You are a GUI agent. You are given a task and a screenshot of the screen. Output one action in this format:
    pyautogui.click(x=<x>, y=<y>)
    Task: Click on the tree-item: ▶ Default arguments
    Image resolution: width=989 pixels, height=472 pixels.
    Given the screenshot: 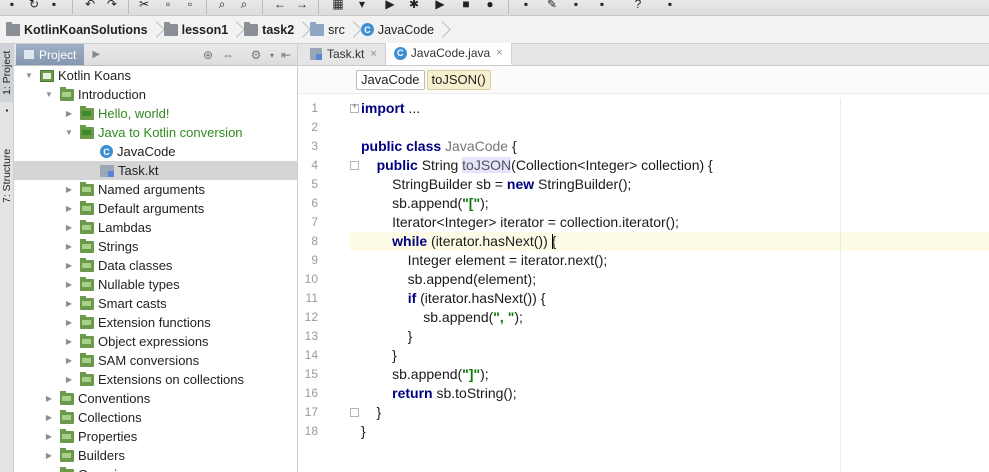 What is the action you would take?
    pyautogui.click(x=155, y=208)
    